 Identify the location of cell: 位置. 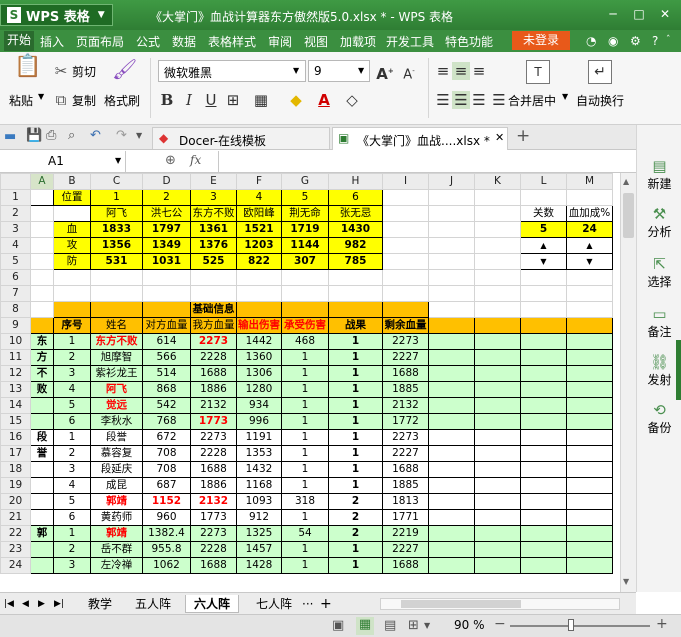
(72, 197).